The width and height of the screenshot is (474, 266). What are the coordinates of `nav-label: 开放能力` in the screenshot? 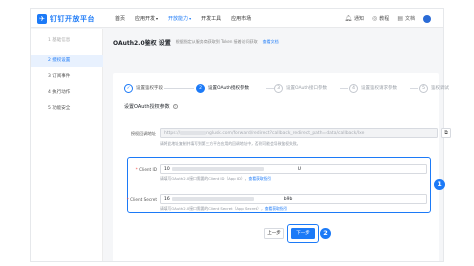 It's located at (178, 19).